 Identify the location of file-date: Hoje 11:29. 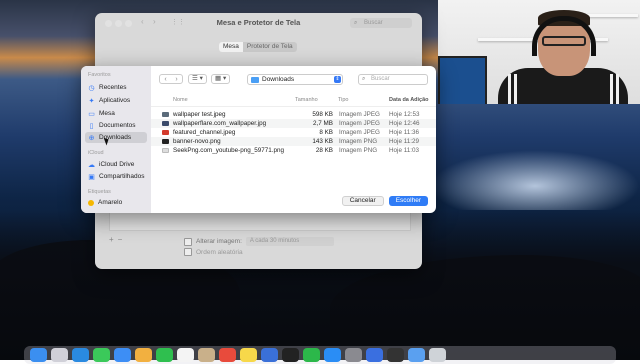
(404, 141).